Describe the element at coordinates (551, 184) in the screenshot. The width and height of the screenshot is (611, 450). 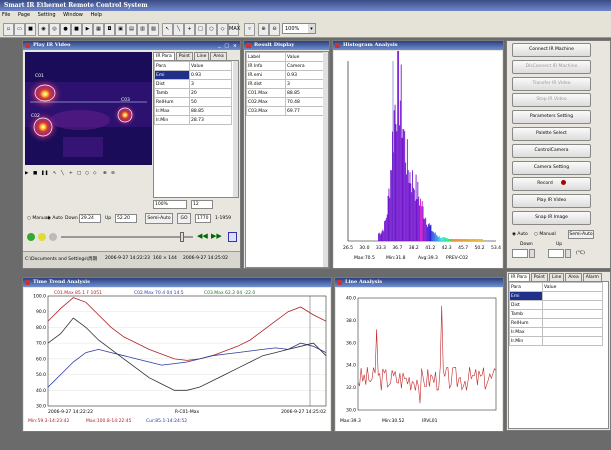
I see `control-button: Record` at that location.